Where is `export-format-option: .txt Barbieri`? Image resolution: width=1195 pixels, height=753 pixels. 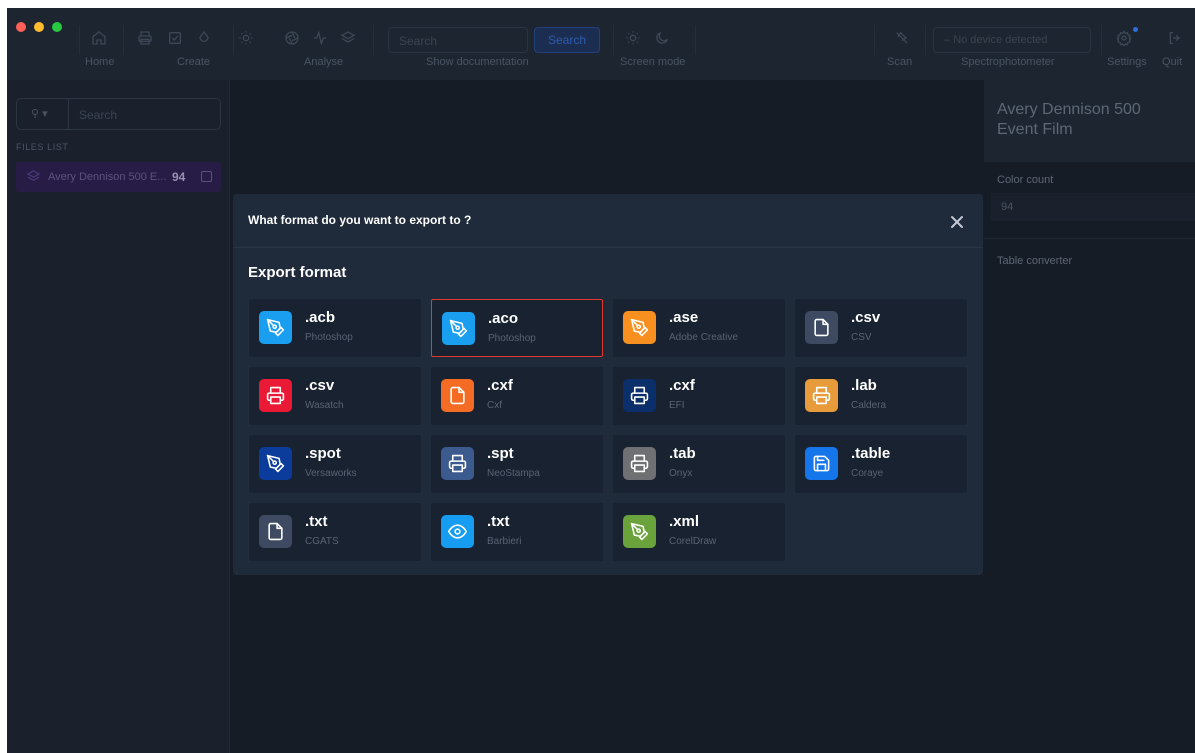 export-format-option: .txt Barbieri is located at coordinates (517, 532).